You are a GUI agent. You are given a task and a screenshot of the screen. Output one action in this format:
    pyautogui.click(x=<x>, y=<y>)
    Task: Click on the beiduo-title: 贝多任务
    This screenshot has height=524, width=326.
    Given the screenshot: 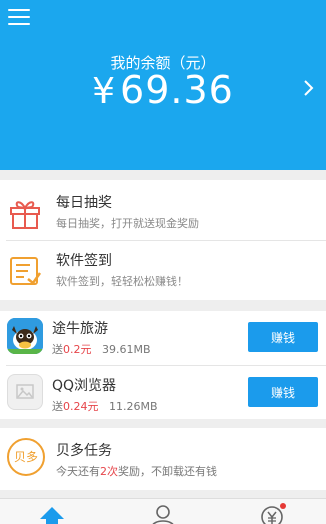 What is the action you would take?
    pyautogui.click(x=84, y=451)
    